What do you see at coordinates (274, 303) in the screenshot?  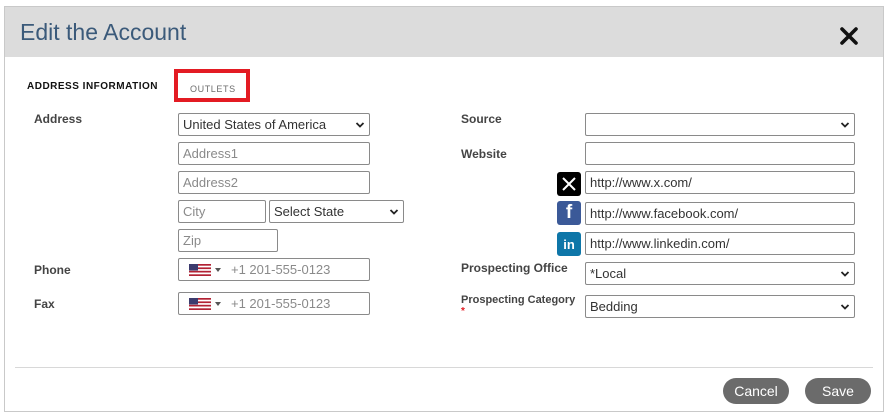 I see `fax-input: +1 201-555-0123` at bounding box center [274, 303].